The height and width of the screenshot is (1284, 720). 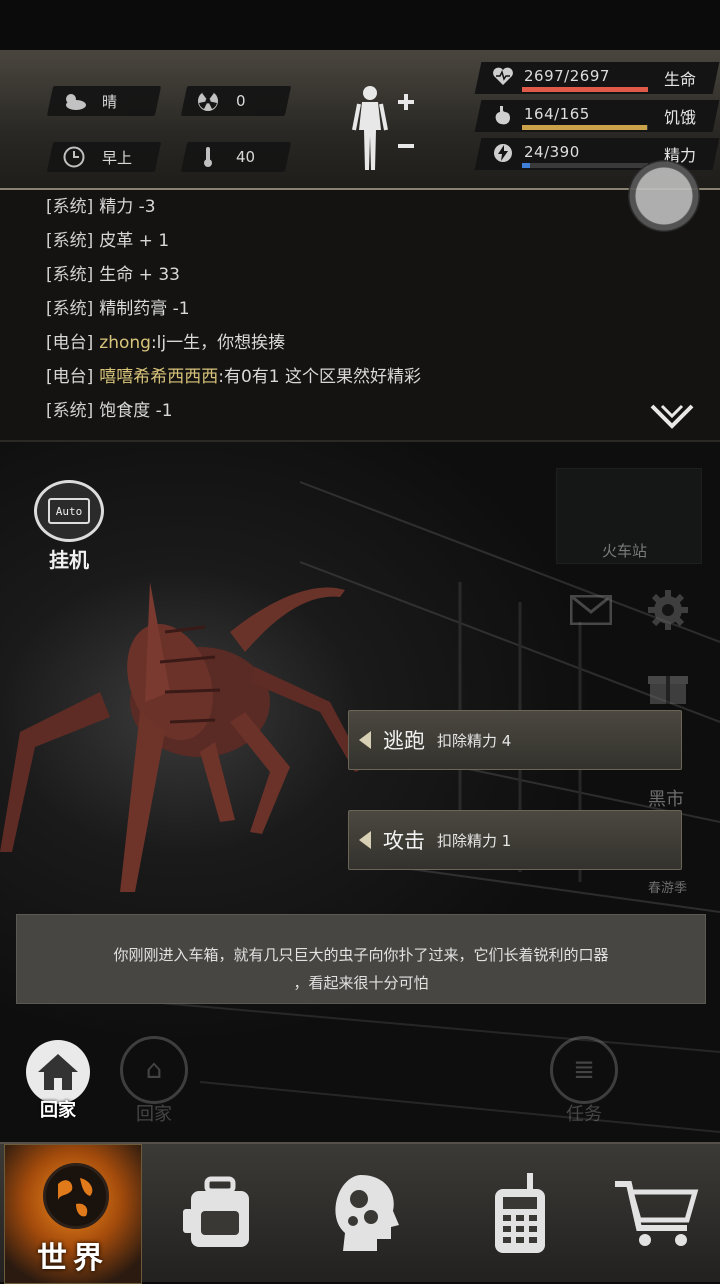 What do you see at coordinates (118, 309) in the screenshot?
I see `log-line: [系统] 精制药膏 -1` at bounding box center [118, 309].